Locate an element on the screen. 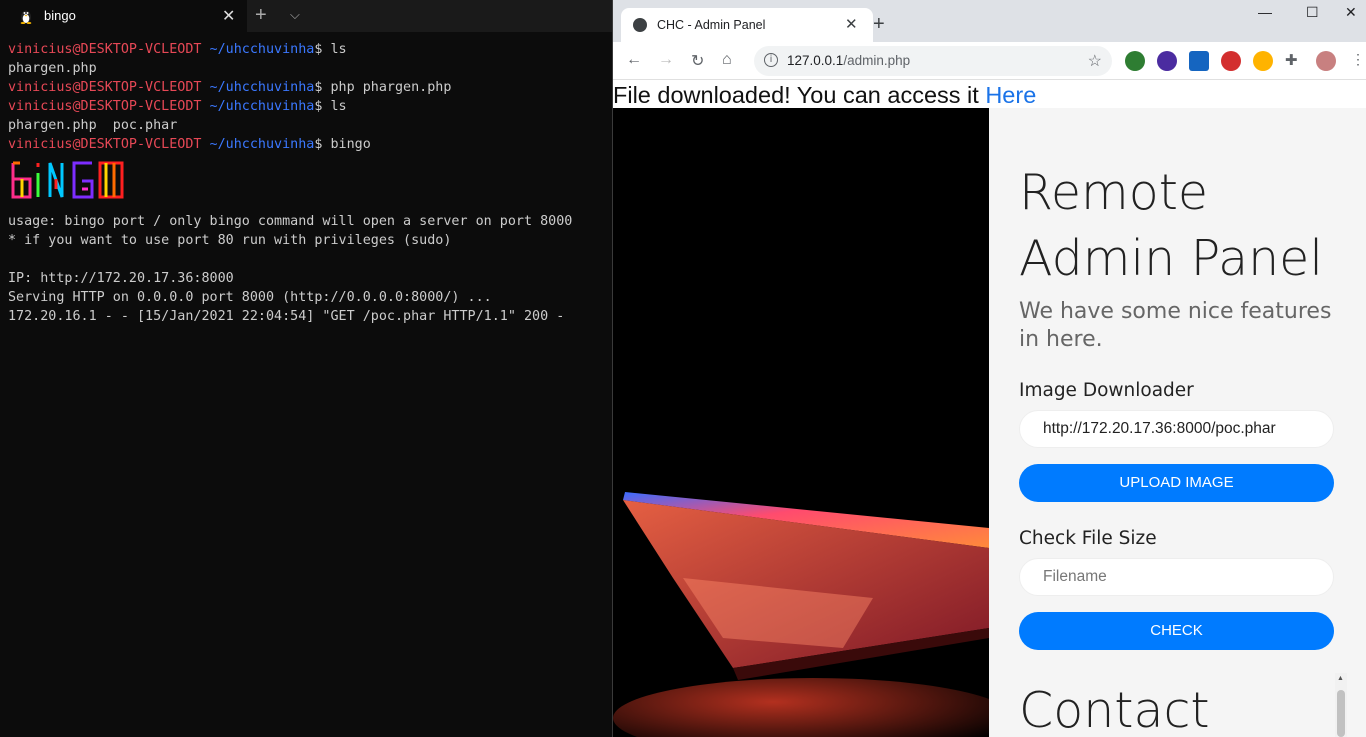 The height and width of the screenshot is (737, 1366). browser-toolbar: ← → ↻ ⌂ i 127.0.0.1/admin.php ☆ ✚ ⋮ is located at coordinates (989, 61).